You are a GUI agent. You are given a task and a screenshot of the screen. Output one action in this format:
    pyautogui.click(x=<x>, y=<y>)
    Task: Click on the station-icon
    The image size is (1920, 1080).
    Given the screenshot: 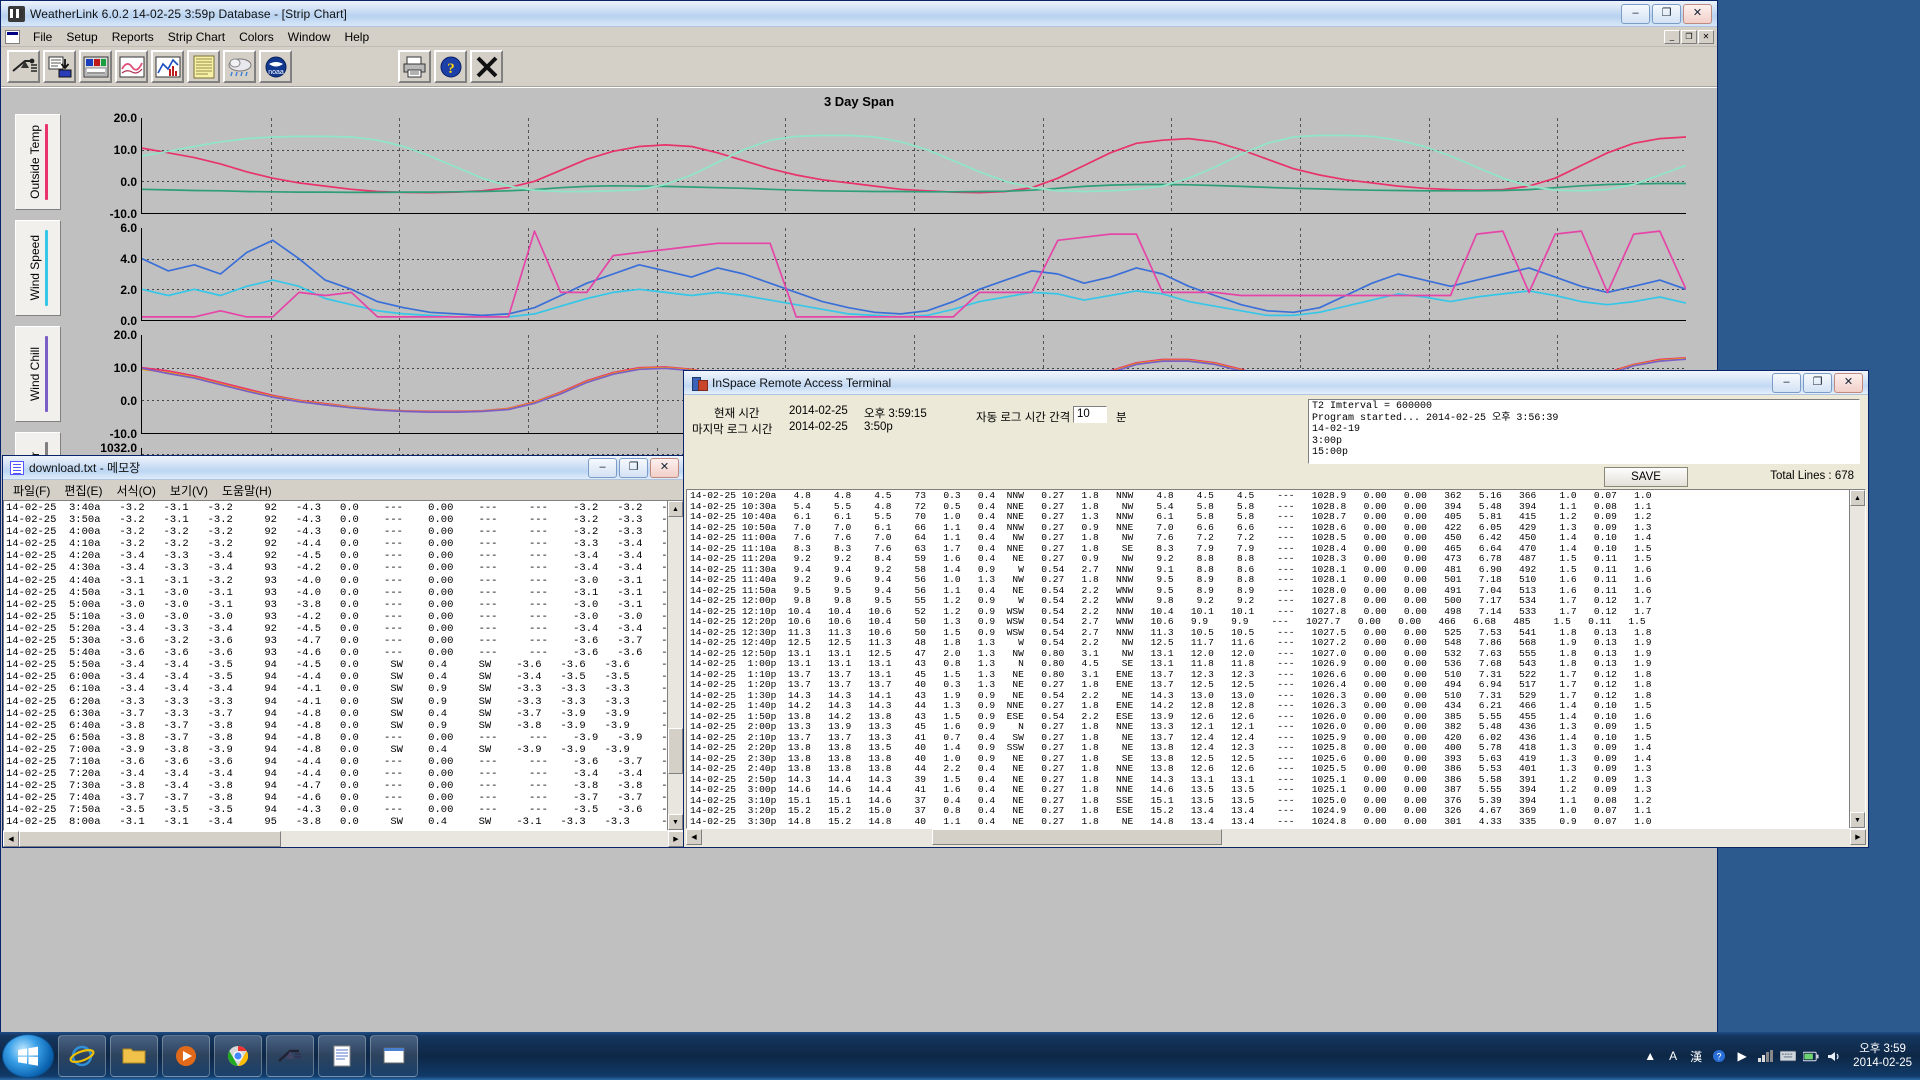 What is the action you would take?
    pyautogui.click(x=23, y=66)
    